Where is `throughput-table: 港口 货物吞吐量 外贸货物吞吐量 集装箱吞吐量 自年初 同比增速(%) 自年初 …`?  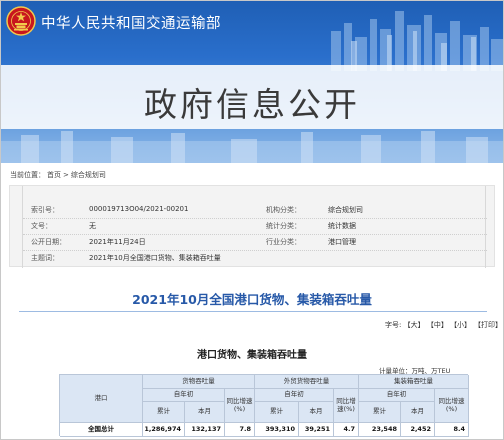
throughput-table: 港口 货物吞吐量 外贸货物吞吐量 集装箱吞吐量 自年初 同比增速(%) 自年初 … is located at coordinates (264, 405).